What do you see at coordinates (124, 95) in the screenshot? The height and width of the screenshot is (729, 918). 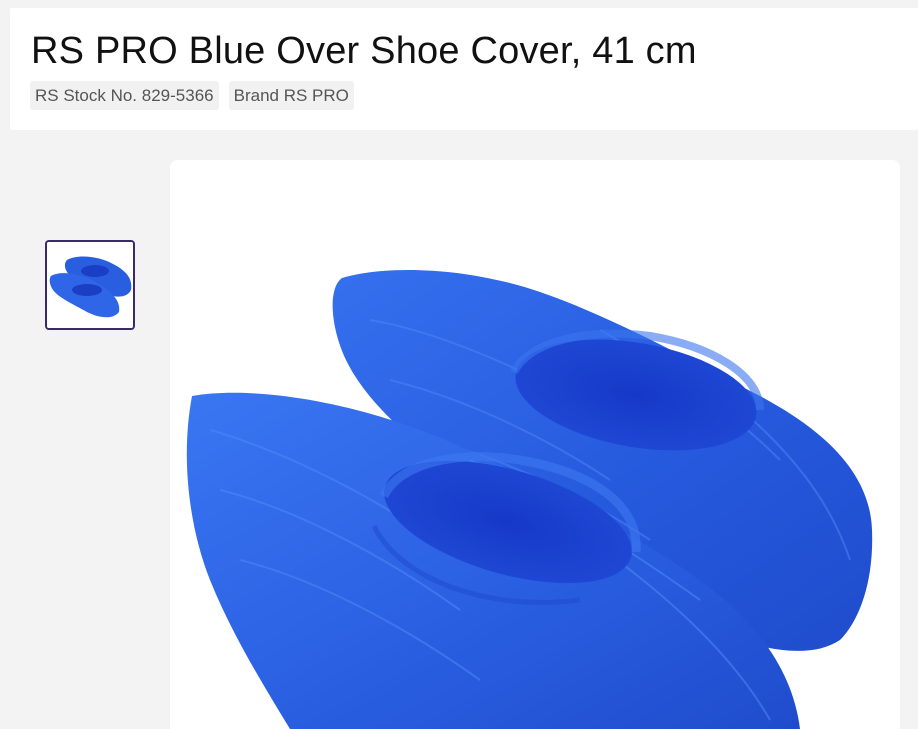 I see `stock-number-badge: RS Stock No. 829-5366` at bounding box center [124, 95].